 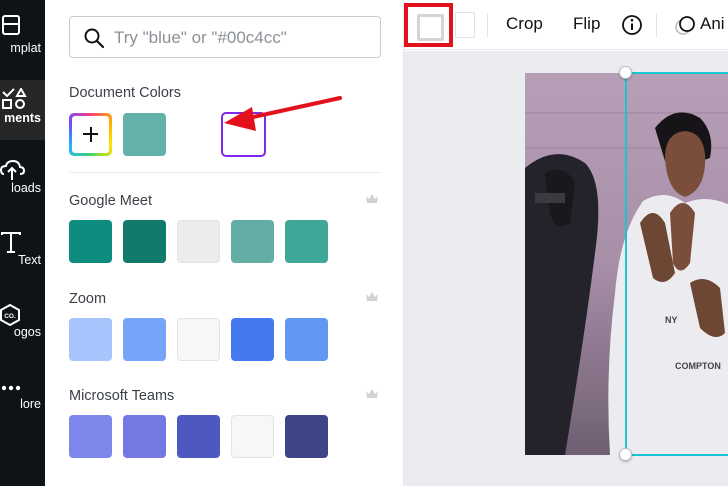 What do you see at coordinates (26, 188) in the screenshot?
I see `rail-label-uploads: loads` at bounding box center [26, 188].